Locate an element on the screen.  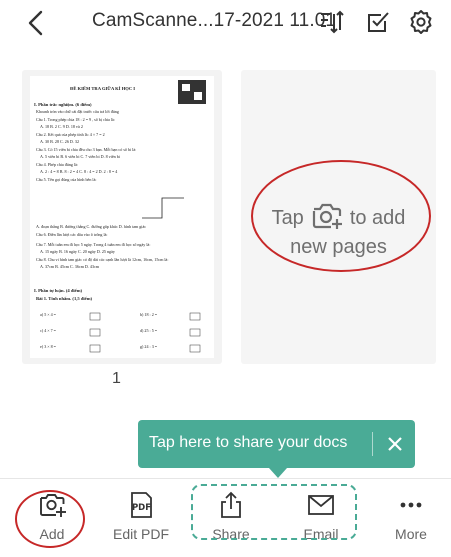
more-button: More is located at coordinates (411, 518).